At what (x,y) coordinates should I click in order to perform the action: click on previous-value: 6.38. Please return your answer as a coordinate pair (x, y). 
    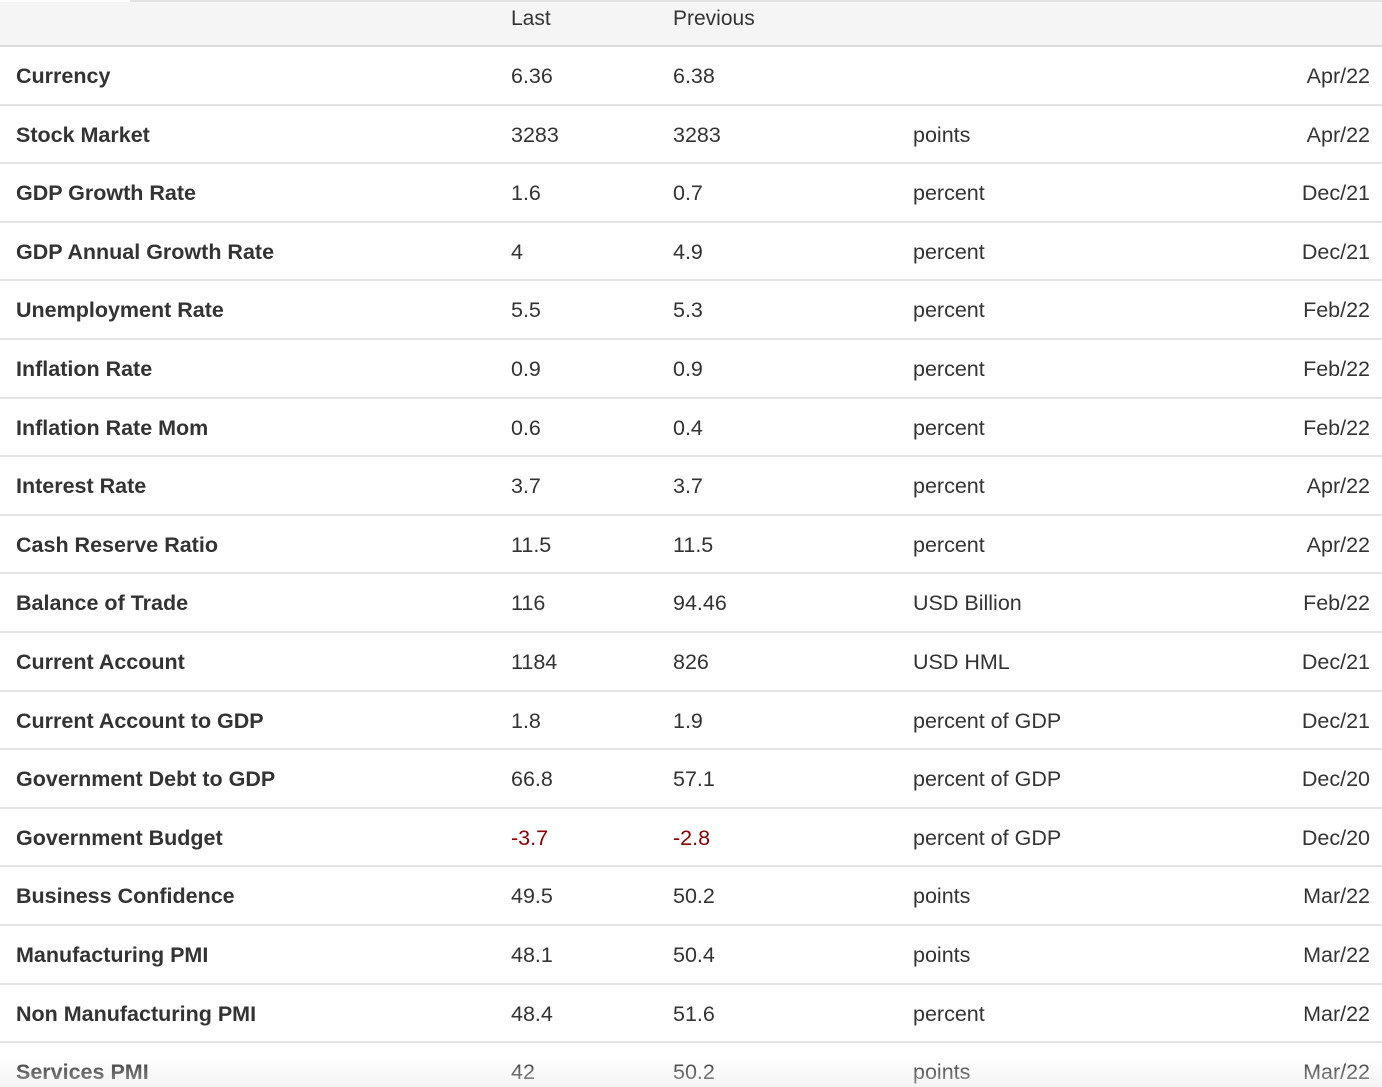
    Looking at the image, I should click on (694, 76).